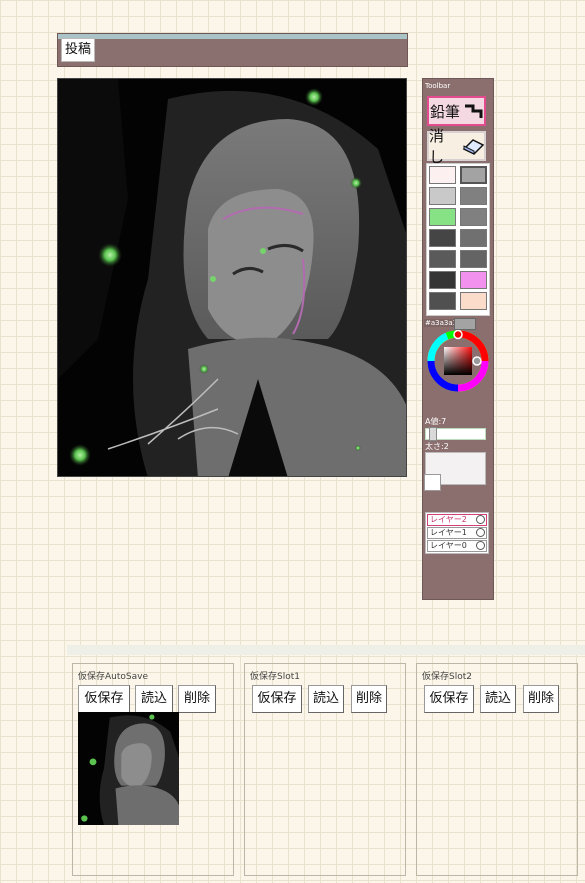 Image resolution: width=585 pixels, height=883 pixels. Describe the element at coordinates (473, 147) in the screenshot. I see `eraser-icon` at that location.